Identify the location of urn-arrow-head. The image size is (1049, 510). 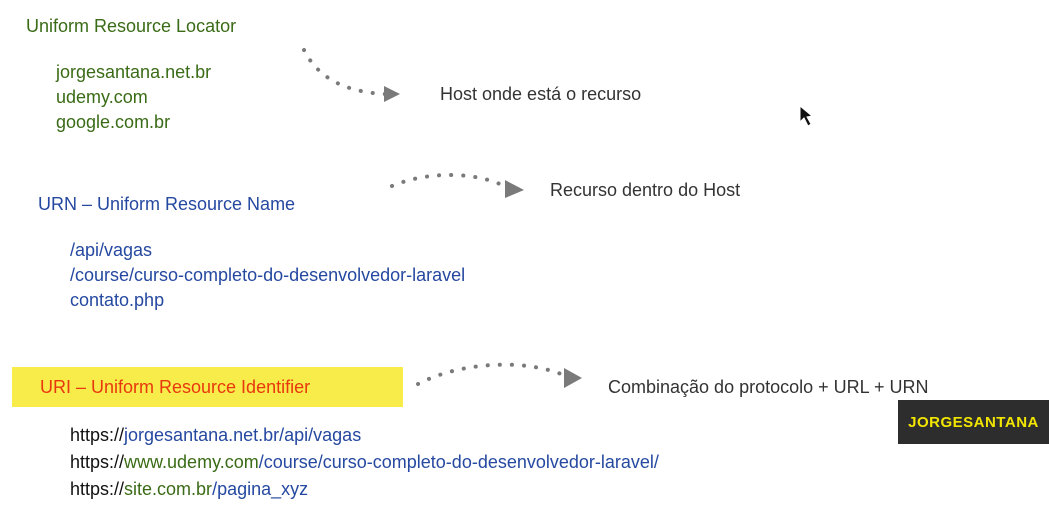
(514, 189).